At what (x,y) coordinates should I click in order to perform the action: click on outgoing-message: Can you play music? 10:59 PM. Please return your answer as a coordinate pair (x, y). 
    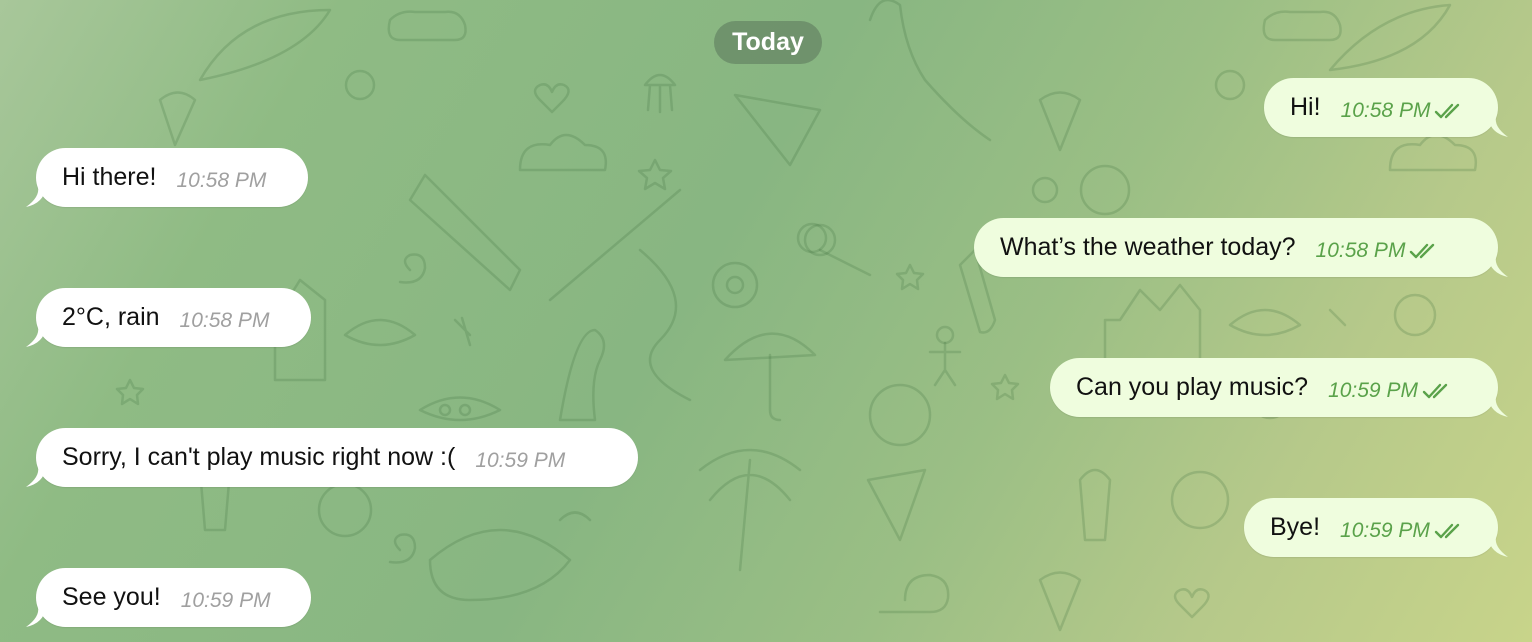
    Looking at the image, I should click on (1279, 387).